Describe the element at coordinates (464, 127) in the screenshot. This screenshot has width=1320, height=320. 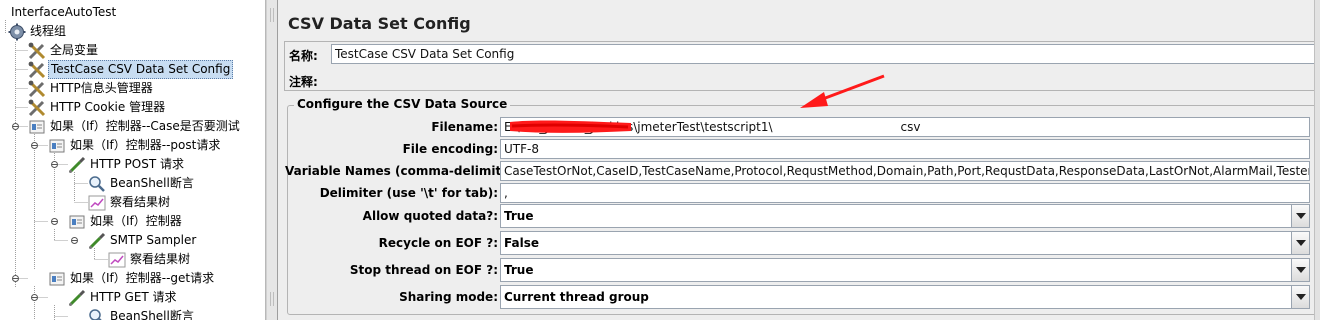
I see `filename-label: Filename:` at that location.